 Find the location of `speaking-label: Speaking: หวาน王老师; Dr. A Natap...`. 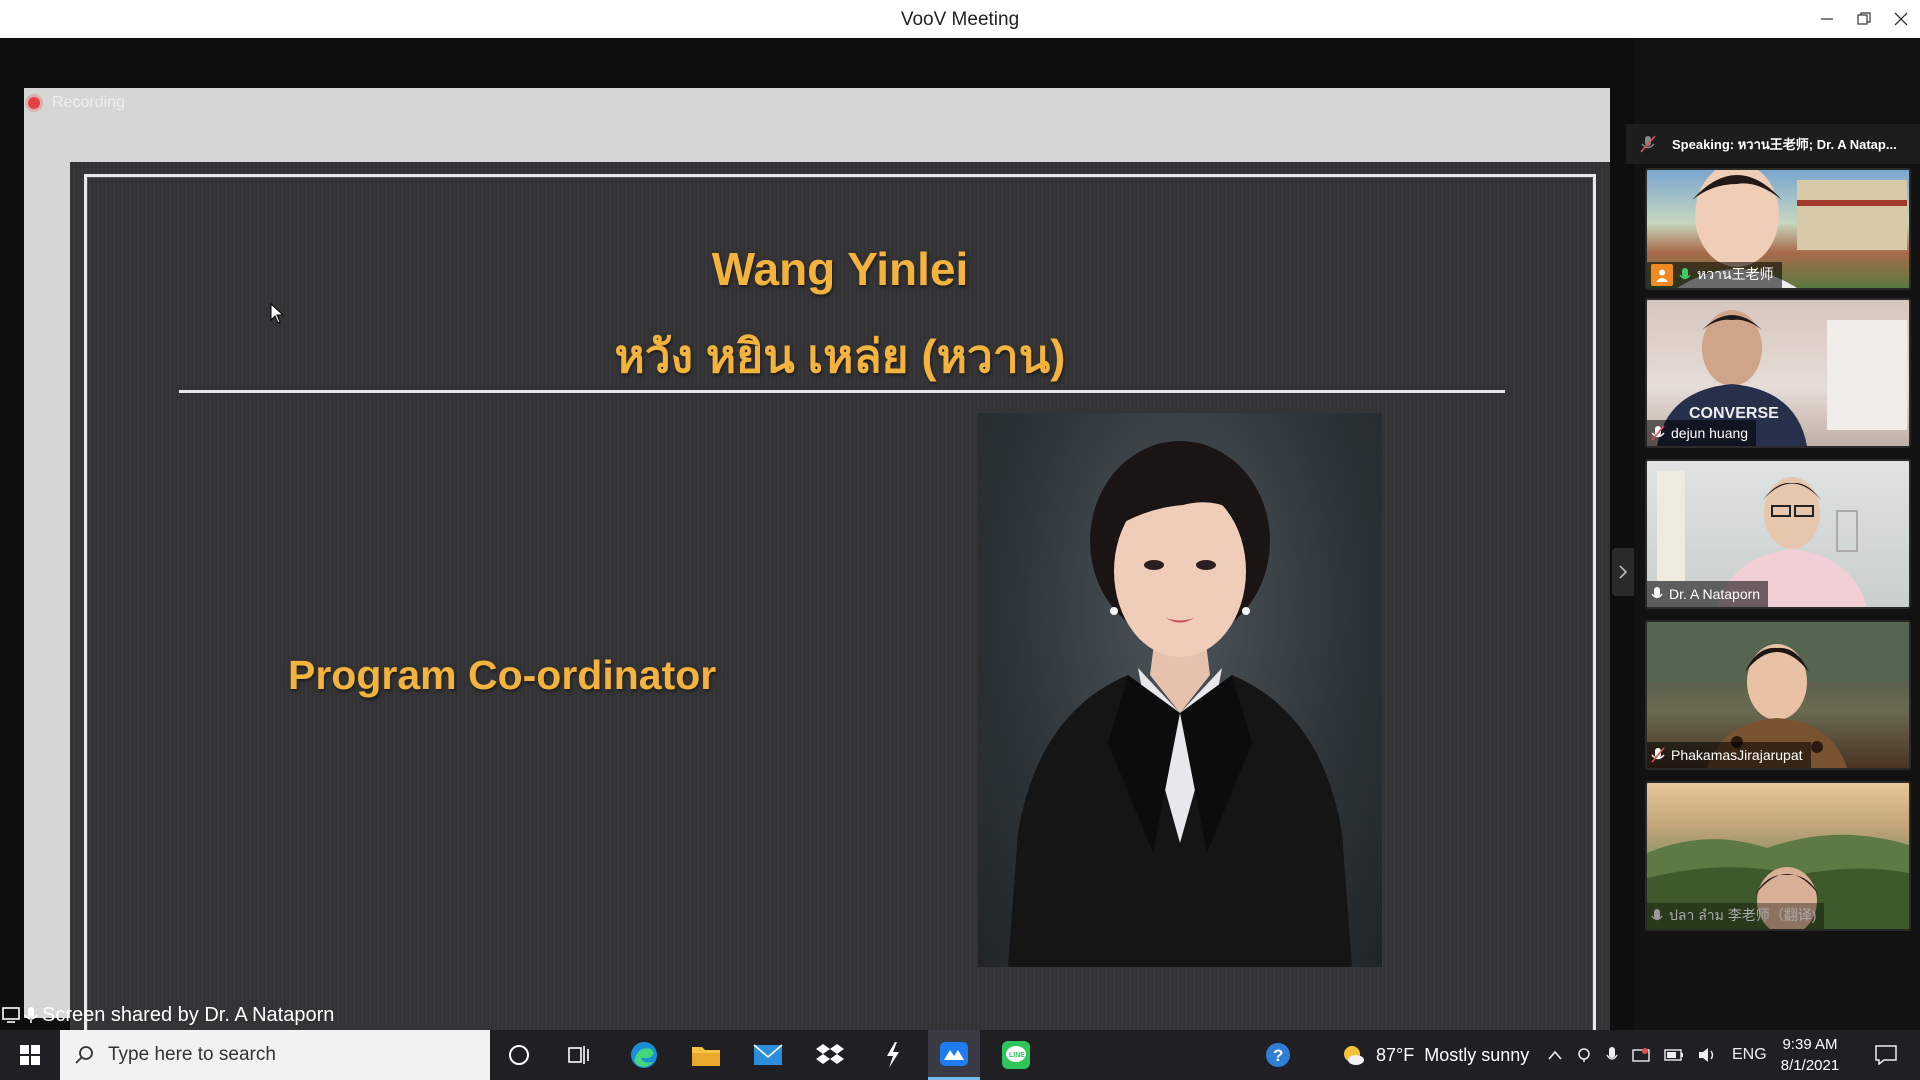

speaking-label: Speaking: หวาน王老师; Dr. A Natap... is located at coordinates (1784, 144).